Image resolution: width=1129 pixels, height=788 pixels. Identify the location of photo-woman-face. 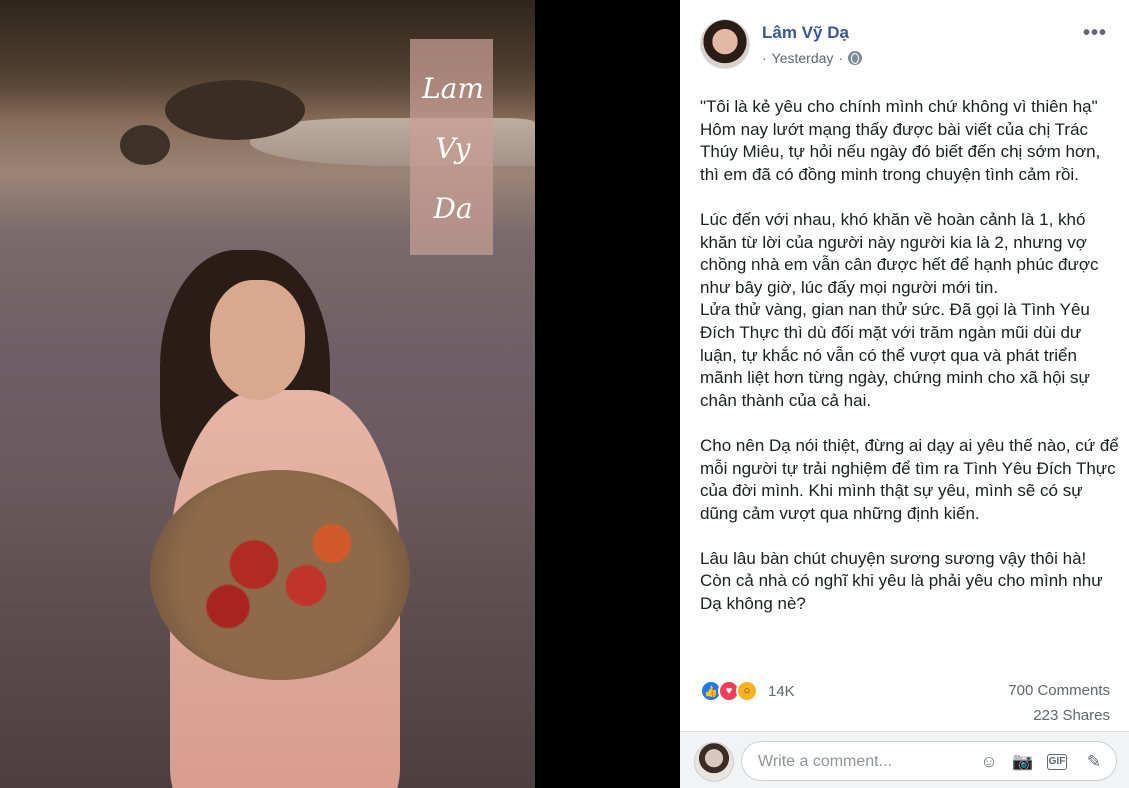
(257, 340).